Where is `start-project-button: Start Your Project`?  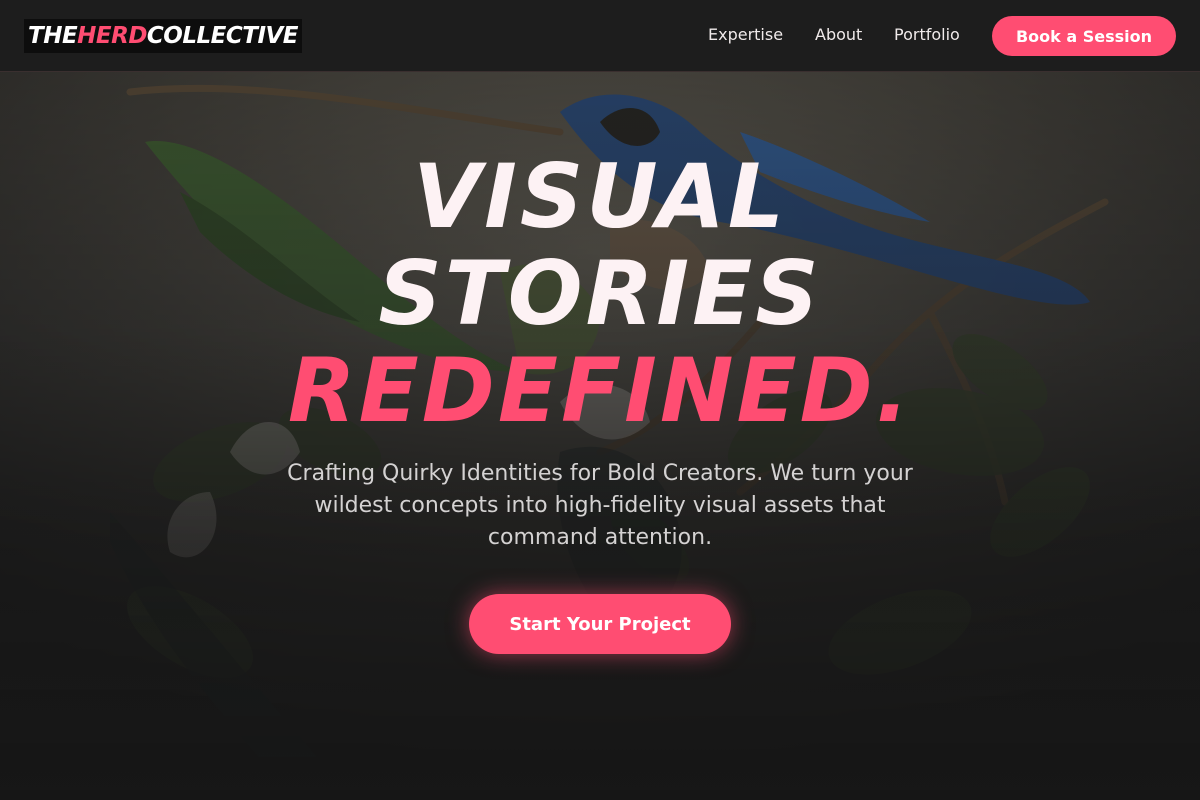 start-project-button: Start Your Project is located at coordinates (600, 624).